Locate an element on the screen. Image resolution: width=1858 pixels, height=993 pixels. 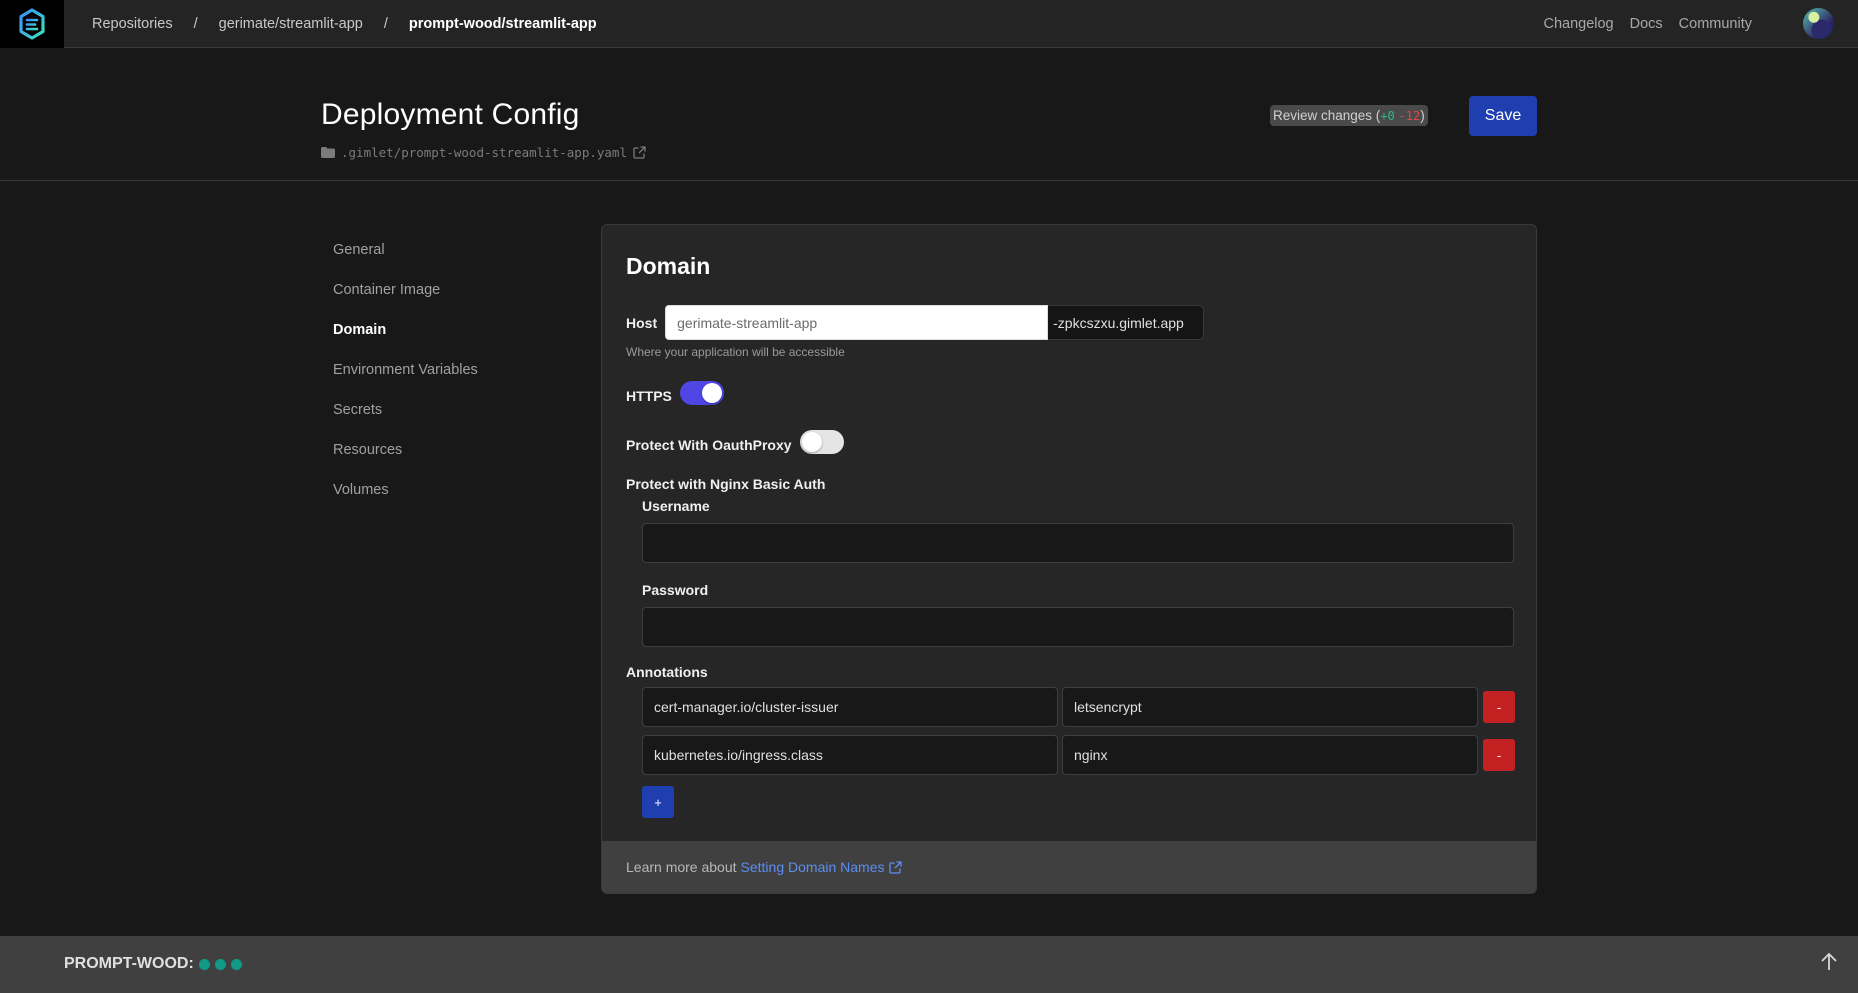
sidebar-item-container-image: Container Image is located at coordinates (405, 290).